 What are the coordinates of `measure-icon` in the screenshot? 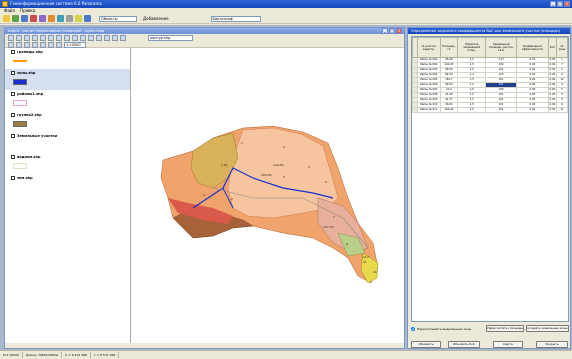 It's located at (60, 18).